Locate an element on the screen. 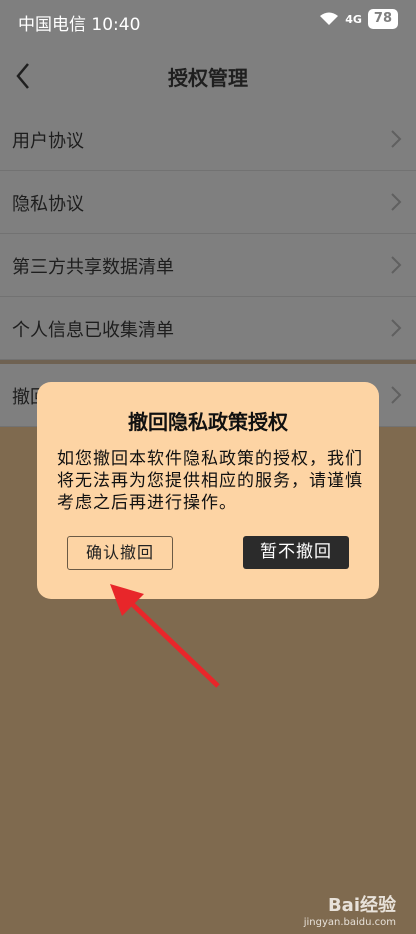  app-header: 授权管理 is located at coordinates (208, 75).